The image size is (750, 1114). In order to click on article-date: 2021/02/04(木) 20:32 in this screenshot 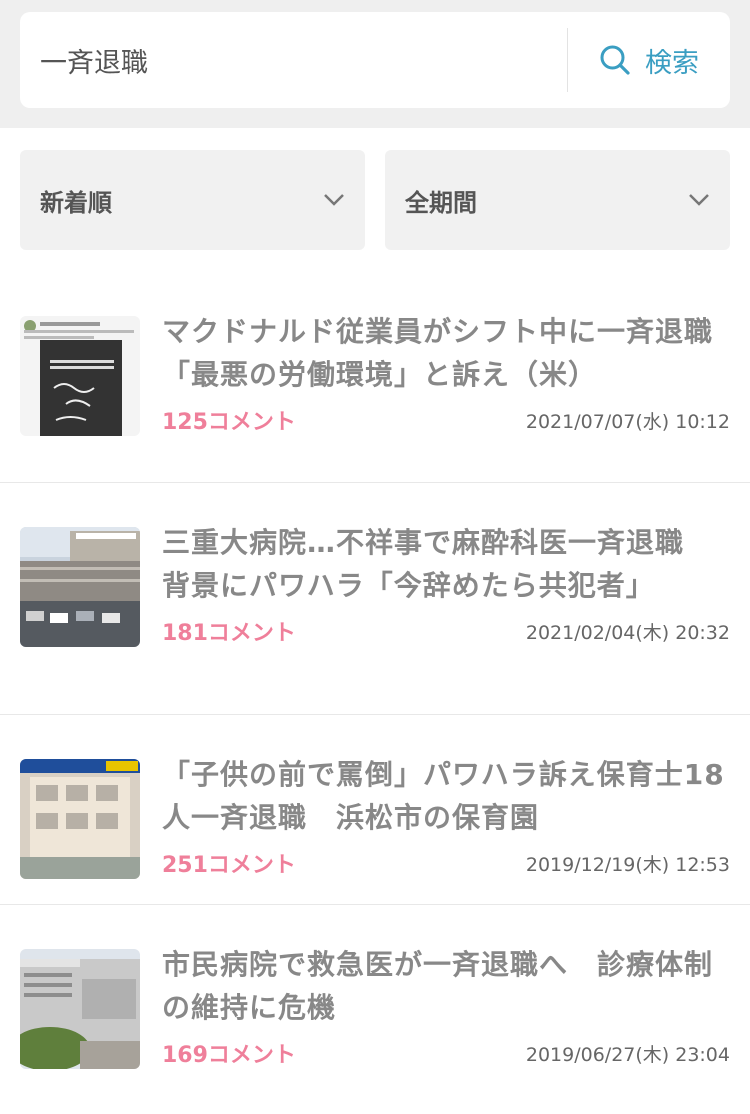, I will do `click(627, 632)`.